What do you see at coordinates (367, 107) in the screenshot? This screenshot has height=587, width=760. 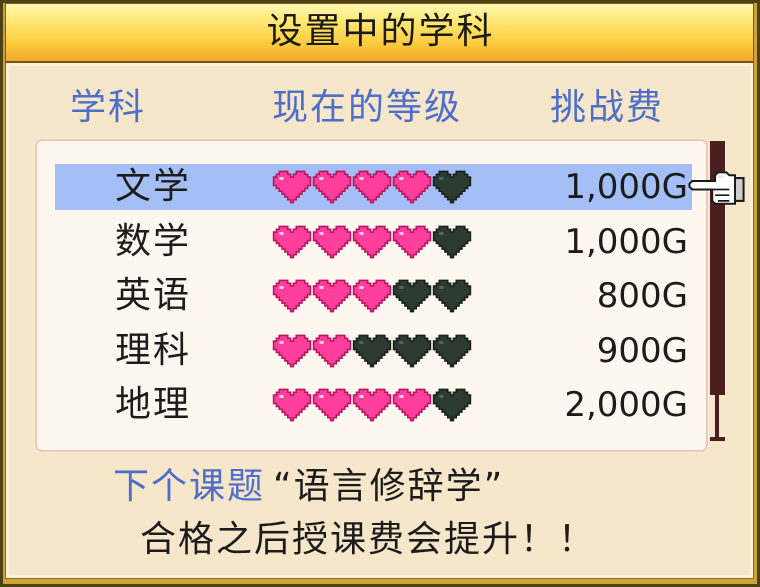 I see `column-header-level: 现在的等级` at bounding box center [367, 107].